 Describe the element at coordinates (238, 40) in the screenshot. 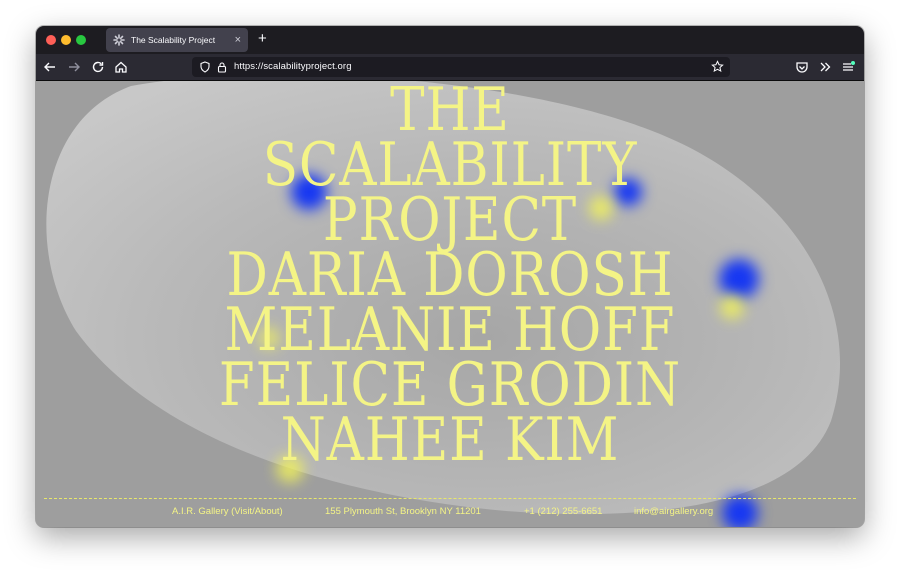

I see `tab-close-icon: ×` at that location.